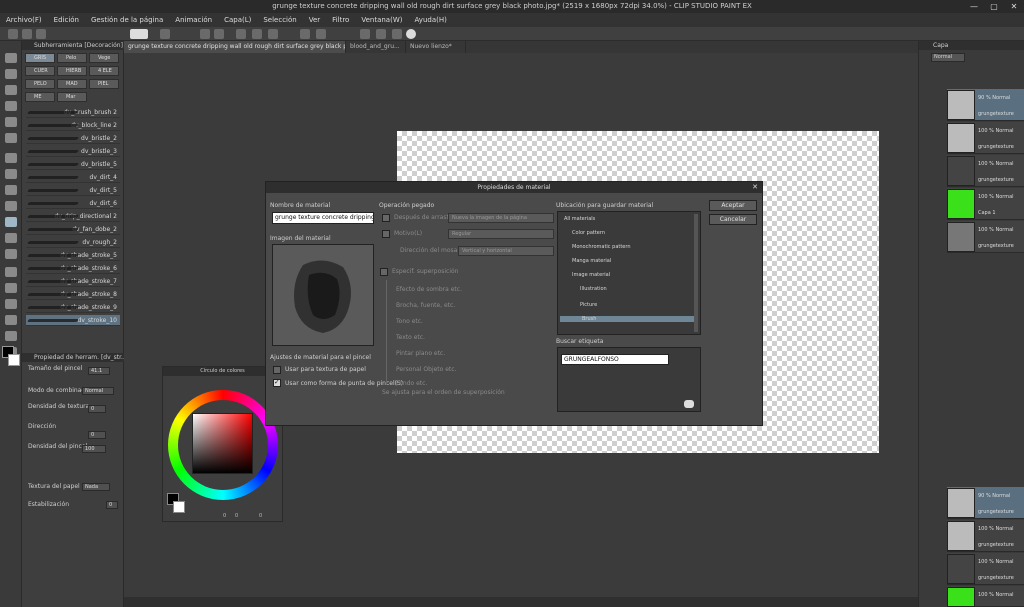 The width and height of the screenshot is (1024, 607). What do you see at coordinates (501, 218) in the screenshot?
I see `paste-option-dropdown: Nueva la imagen de la página` at bounding box center [501, 218].